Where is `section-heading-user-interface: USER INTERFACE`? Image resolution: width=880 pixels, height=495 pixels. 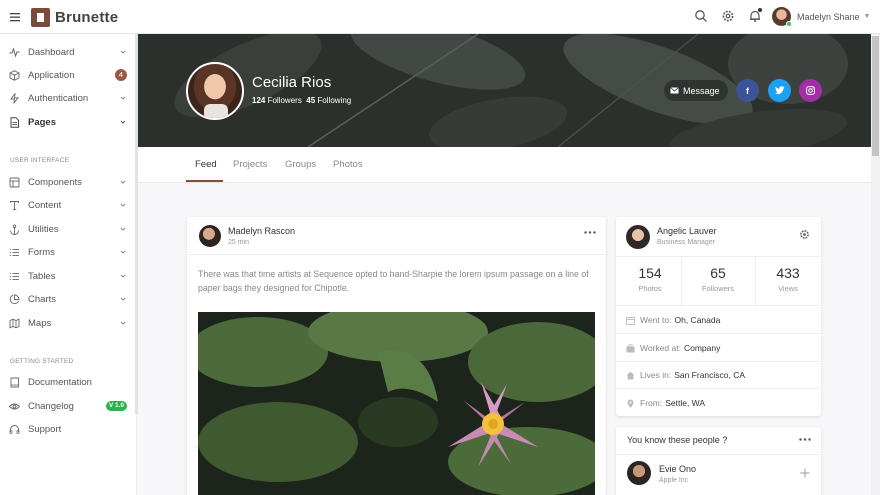
section-heading-user-interface: USER INTERFACE is located at coordinates (40, 160).